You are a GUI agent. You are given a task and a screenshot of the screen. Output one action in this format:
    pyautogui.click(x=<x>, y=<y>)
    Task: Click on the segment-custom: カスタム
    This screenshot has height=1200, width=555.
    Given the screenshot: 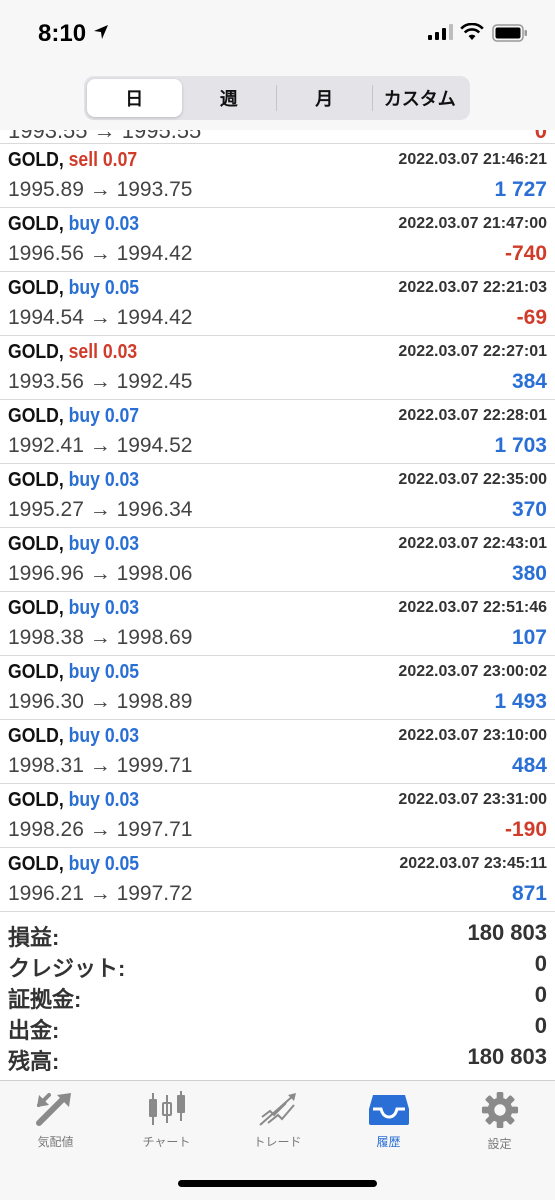 What is the action you would take?
    pyautogui.click(x=420, y=98)
    